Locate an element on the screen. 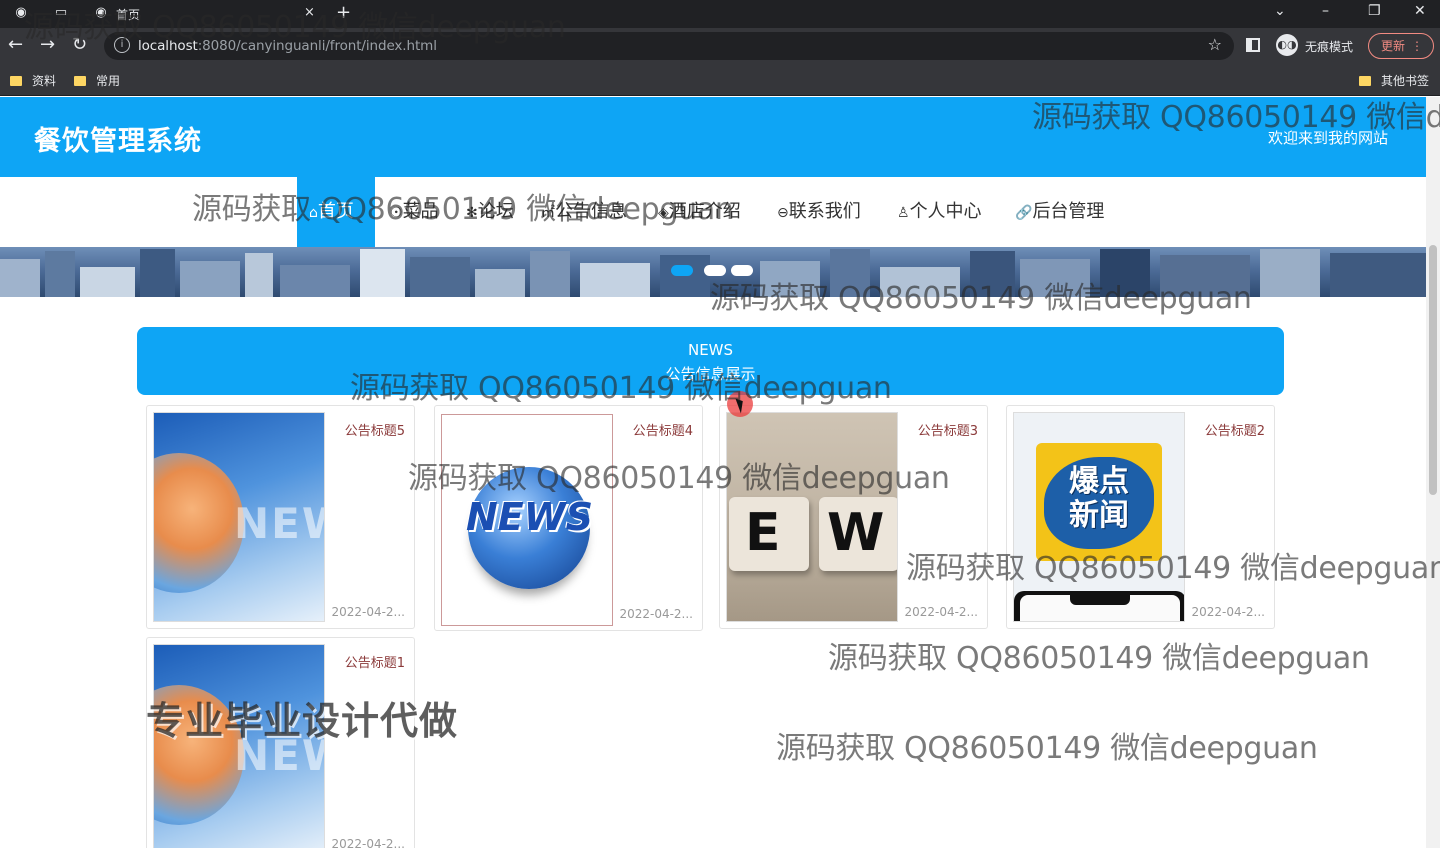 Image resolution: width=1440 pixels, height=848 pixels. nav-announcements: ㎡公告信息 is located at coordinates (584, 212).